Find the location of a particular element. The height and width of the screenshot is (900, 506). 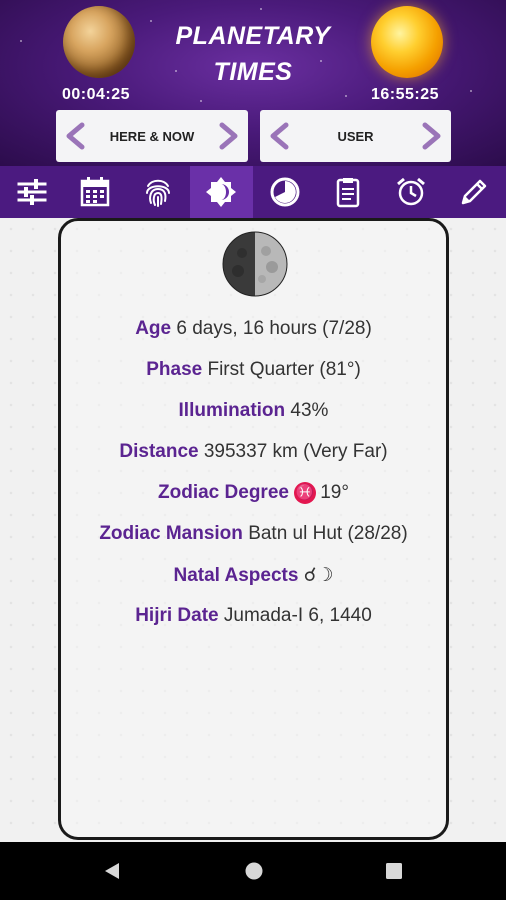

left-planet-time: 00:04:25 is located at coordinates (96, 94).